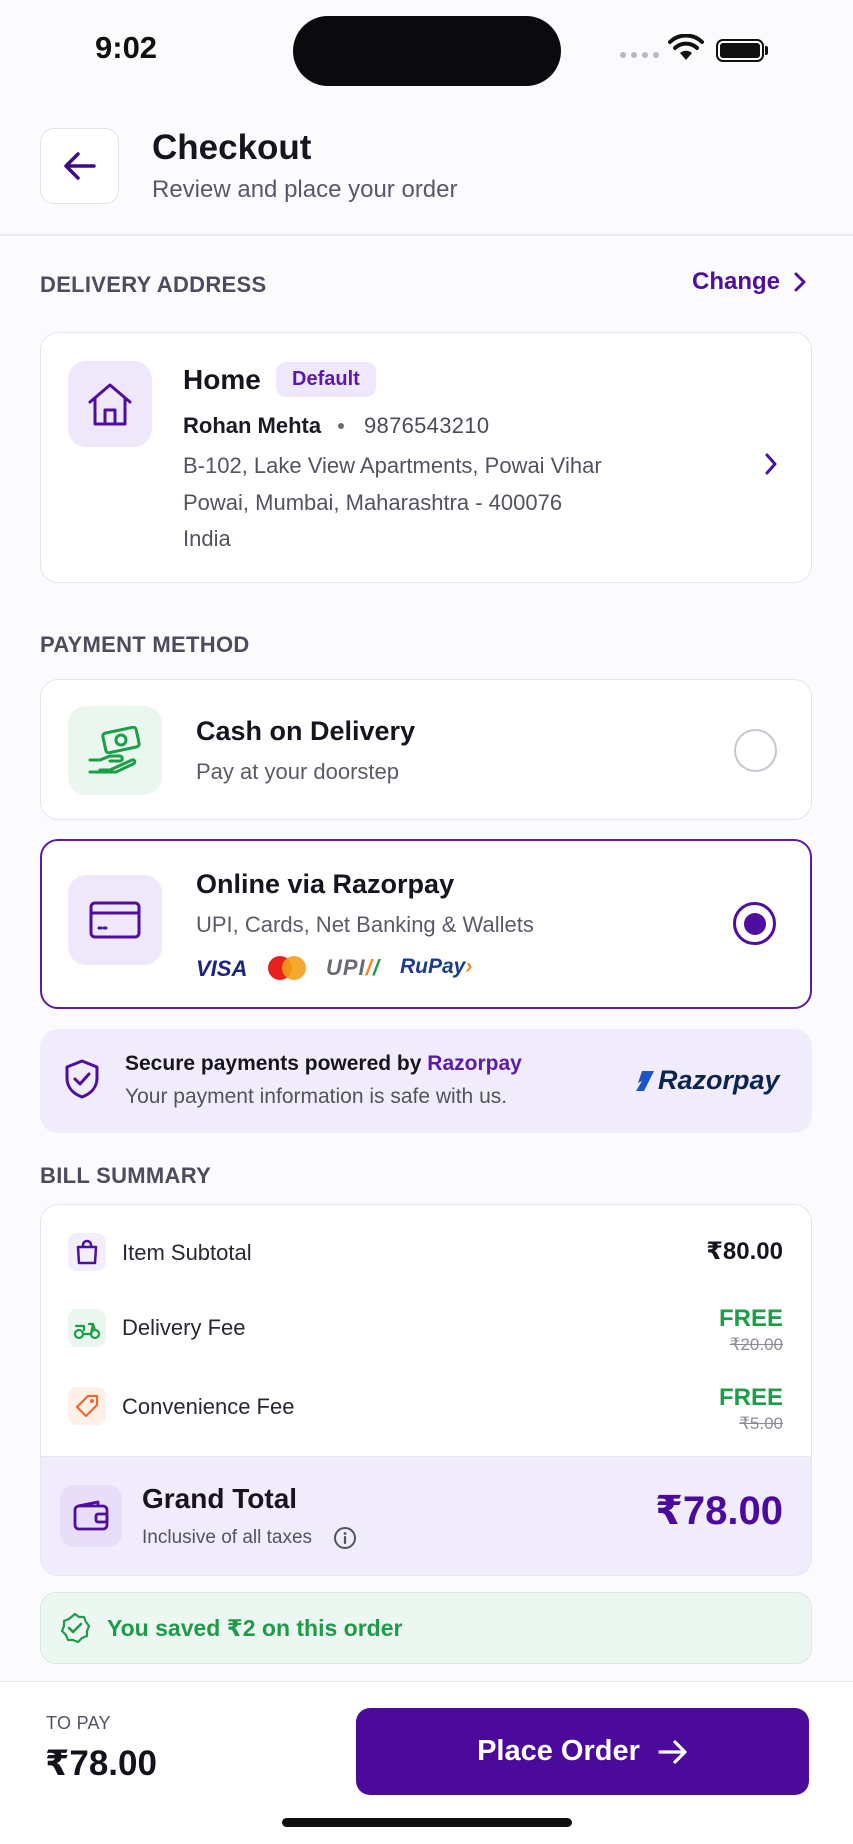 Image resolution: width=853 pixels, height=1844 pixels. I want to click on to-pay-label: TO PAY, so click(78, 1723).